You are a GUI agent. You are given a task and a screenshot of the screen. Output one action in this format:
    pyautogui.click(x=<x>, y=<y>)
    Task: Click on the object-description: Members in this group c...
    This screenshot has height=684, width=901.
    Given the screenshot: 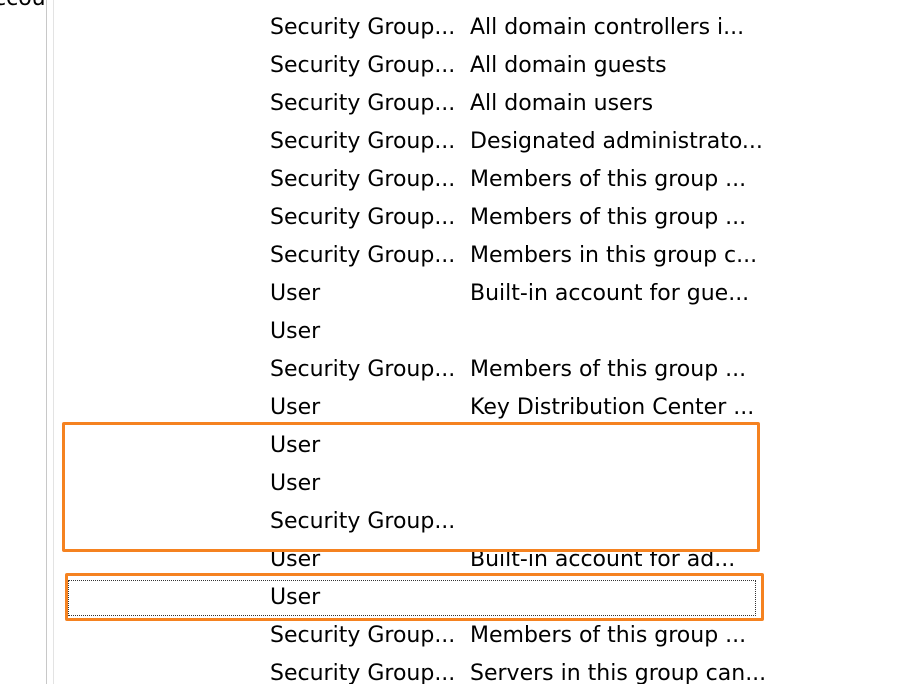 What is the action you would take?
    pyautogui.click(x=614, y=255)
    